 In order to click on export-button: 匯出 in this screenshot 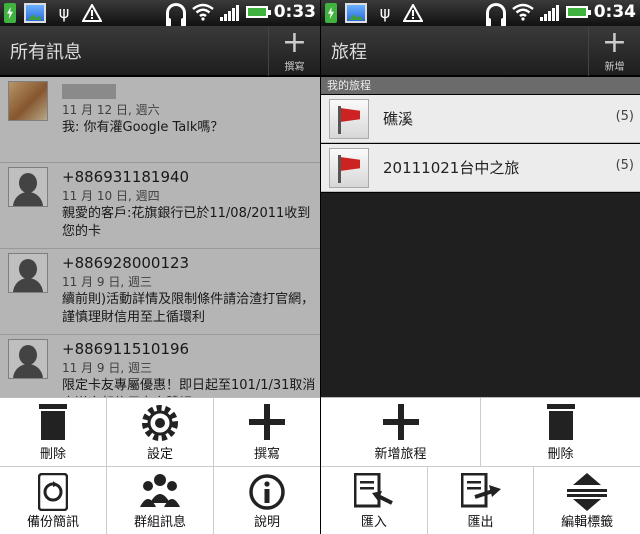, I will do `click(481, 500)`.